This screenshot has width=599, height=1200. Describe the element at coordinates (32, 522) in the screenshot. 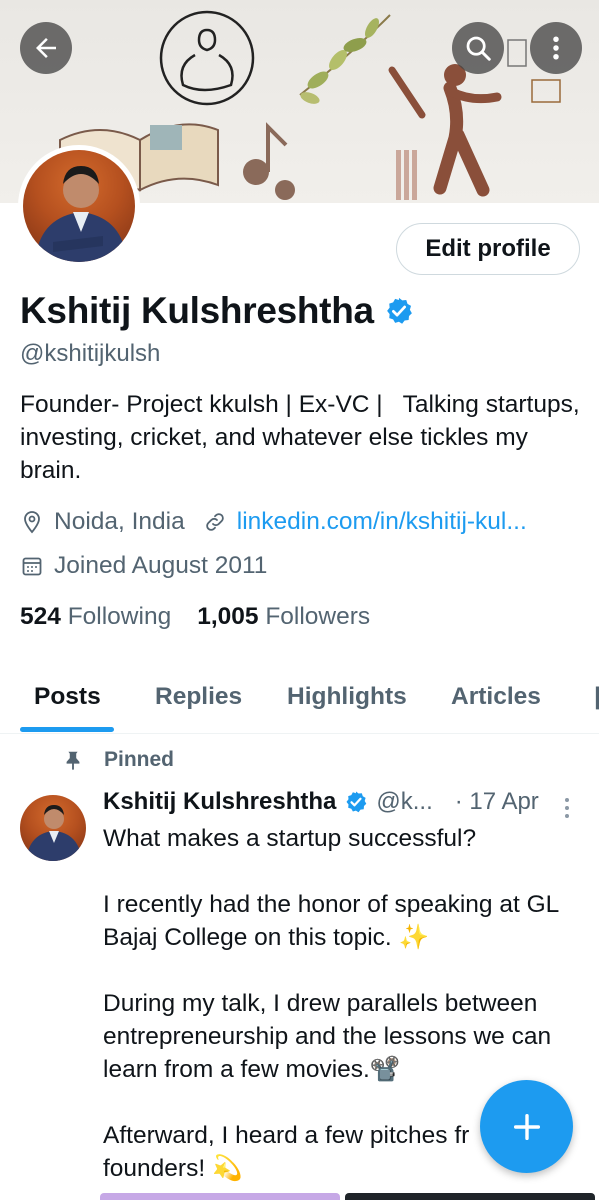

I see `location-pin-icon` at that location.